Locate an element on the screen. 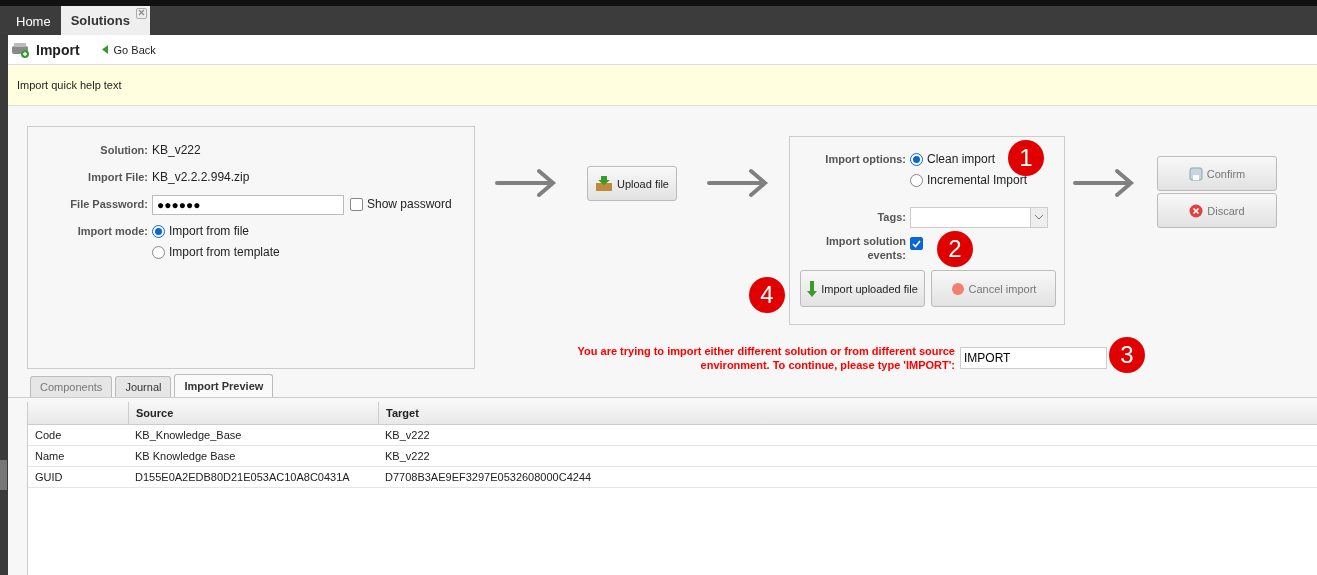 The height and width of the screenshot is (575, 1317). back-arrow-icon is located at coordinates (104, 49).